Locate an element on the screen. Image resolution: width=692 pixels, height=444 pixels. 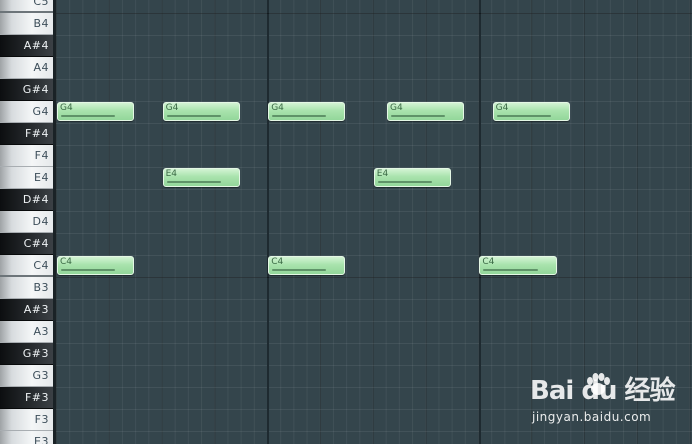
piano-key-a-sharp-3: A#3 is located at coordinates (26, 310).